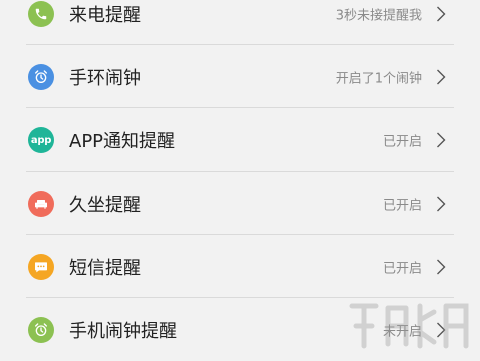 This screenshot has height=361, width=480. I want to click on list-item-label: 来电提醒, so click(105, 15).